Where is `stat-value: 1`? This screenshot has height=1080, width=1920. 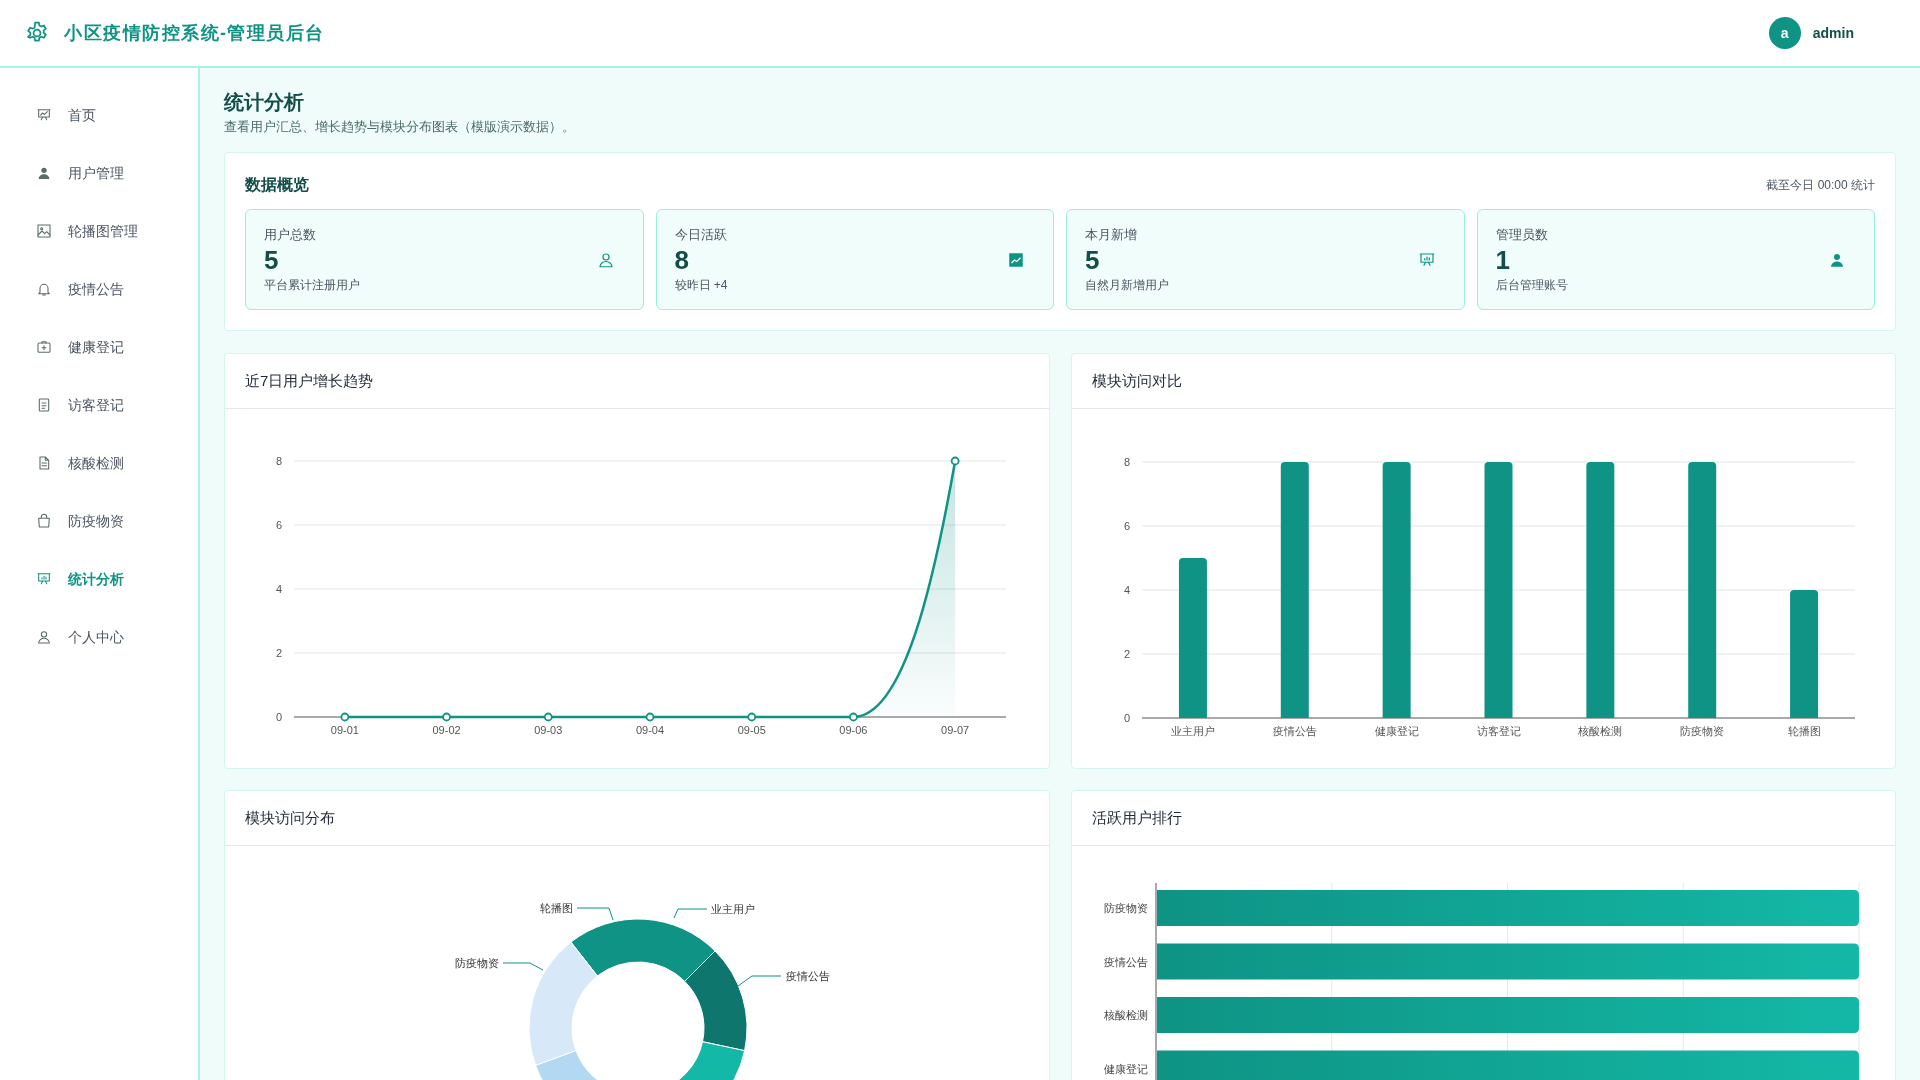
stat-value: 1 is located at coordinates (1503, 259).